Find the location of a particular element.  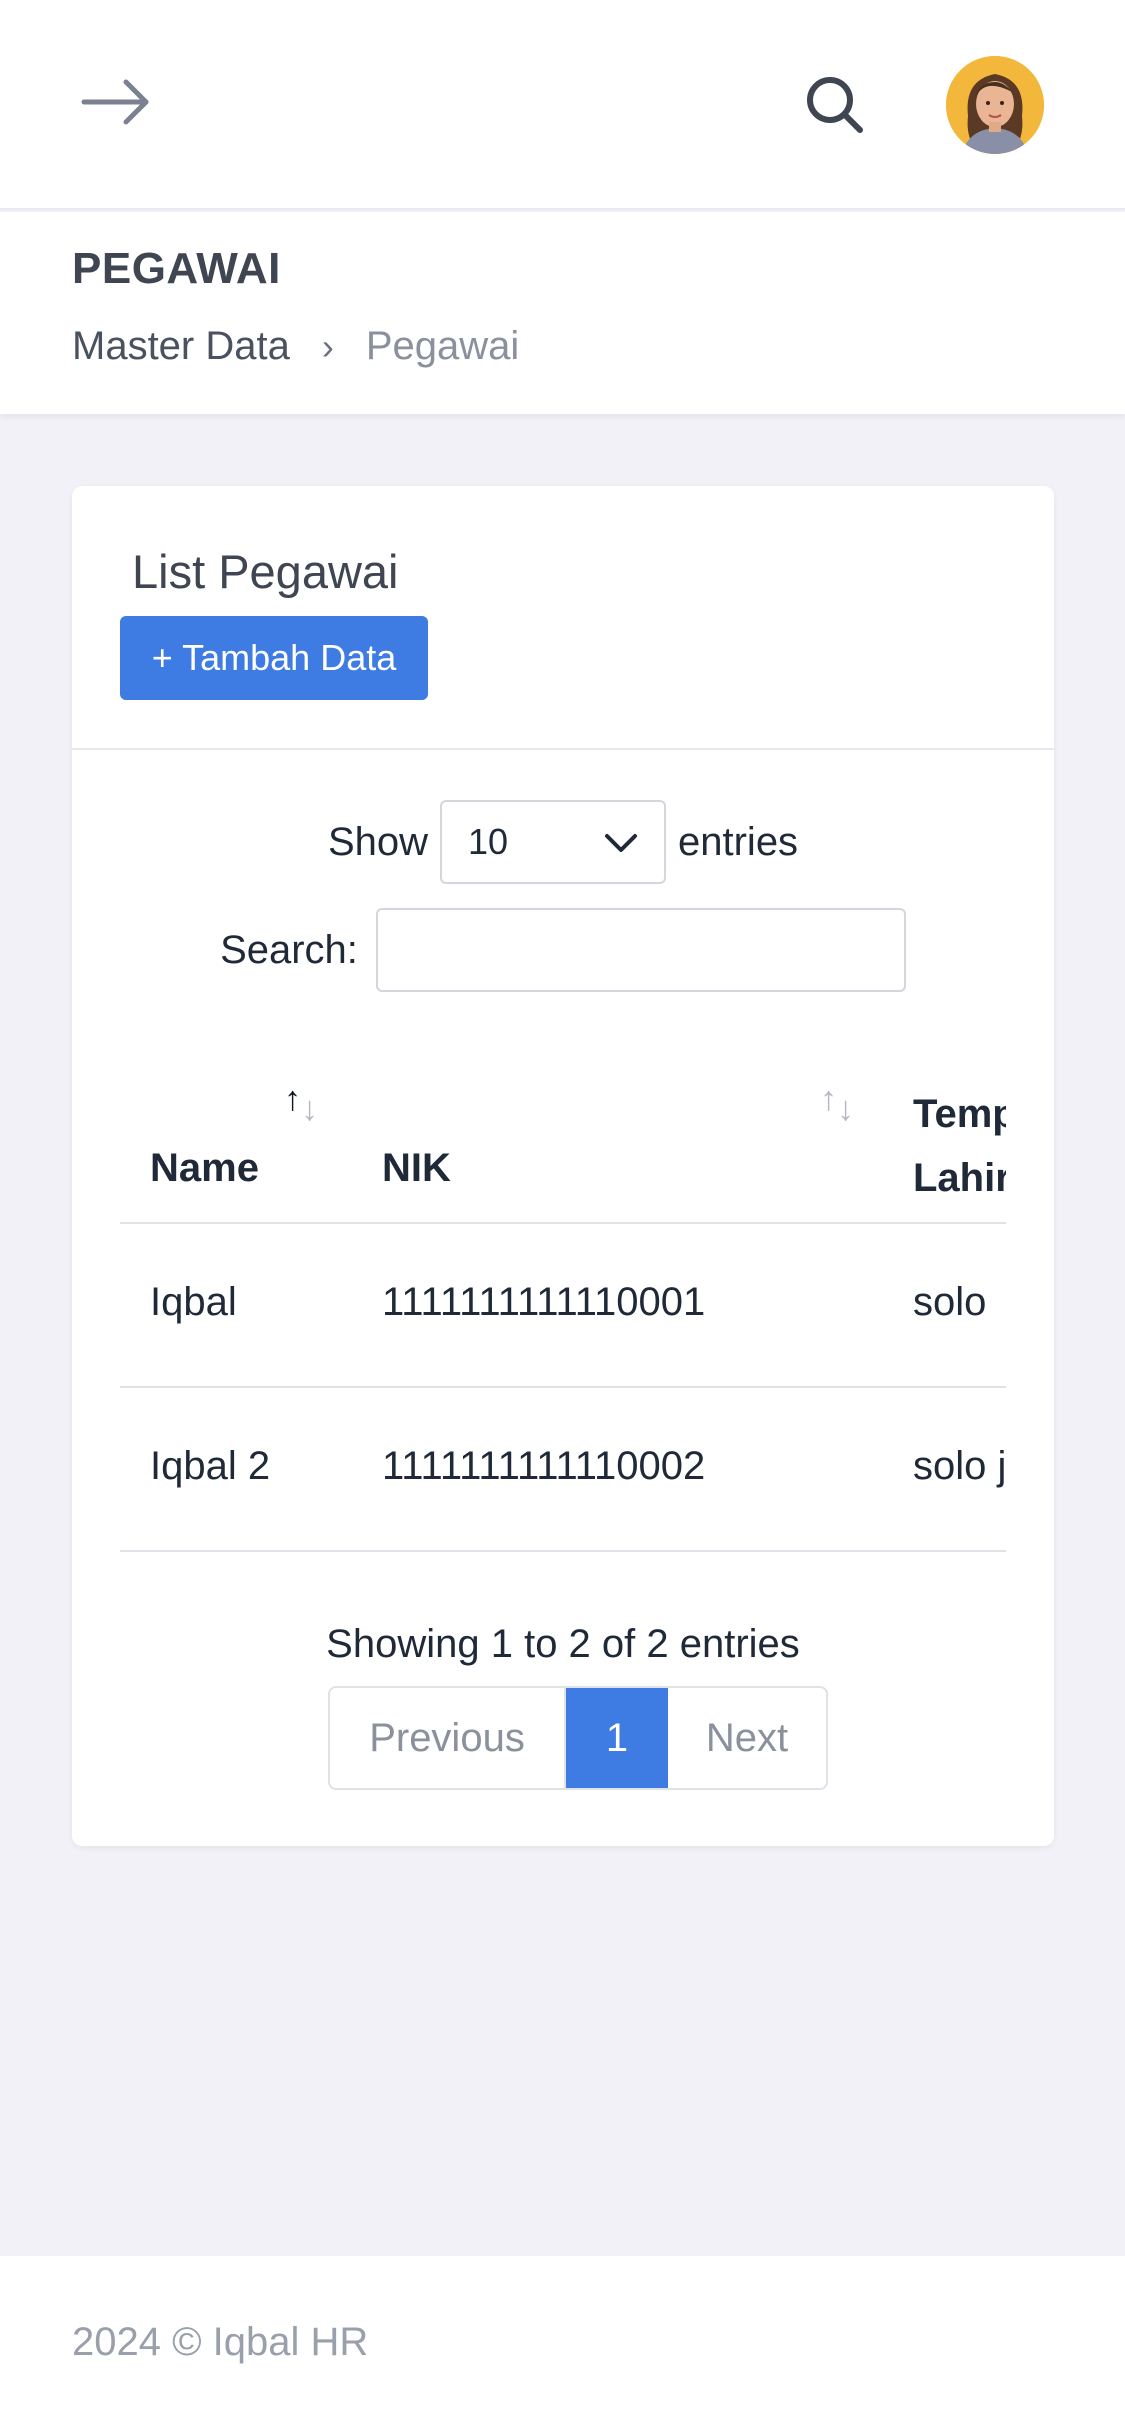

next-page-button: Next is located at coordinates (747, 1738).